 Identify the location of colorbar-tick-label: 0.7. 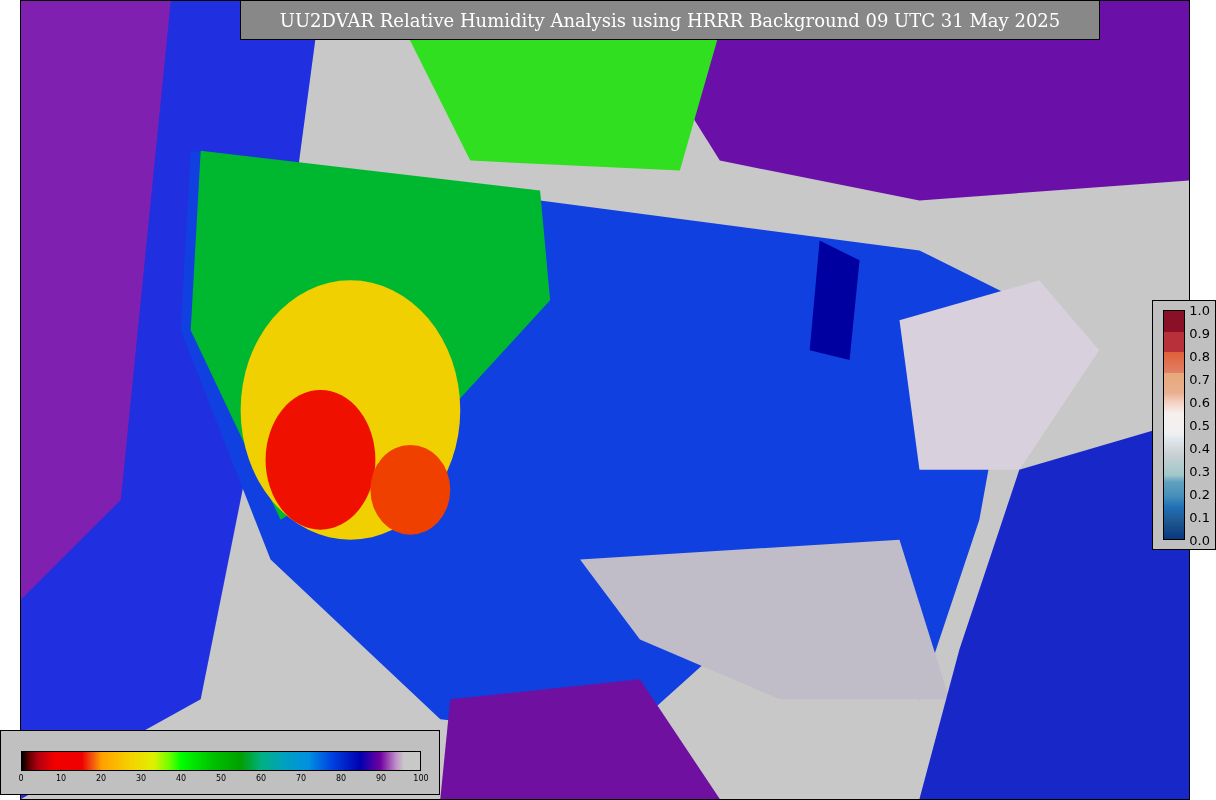
(1199, 379).